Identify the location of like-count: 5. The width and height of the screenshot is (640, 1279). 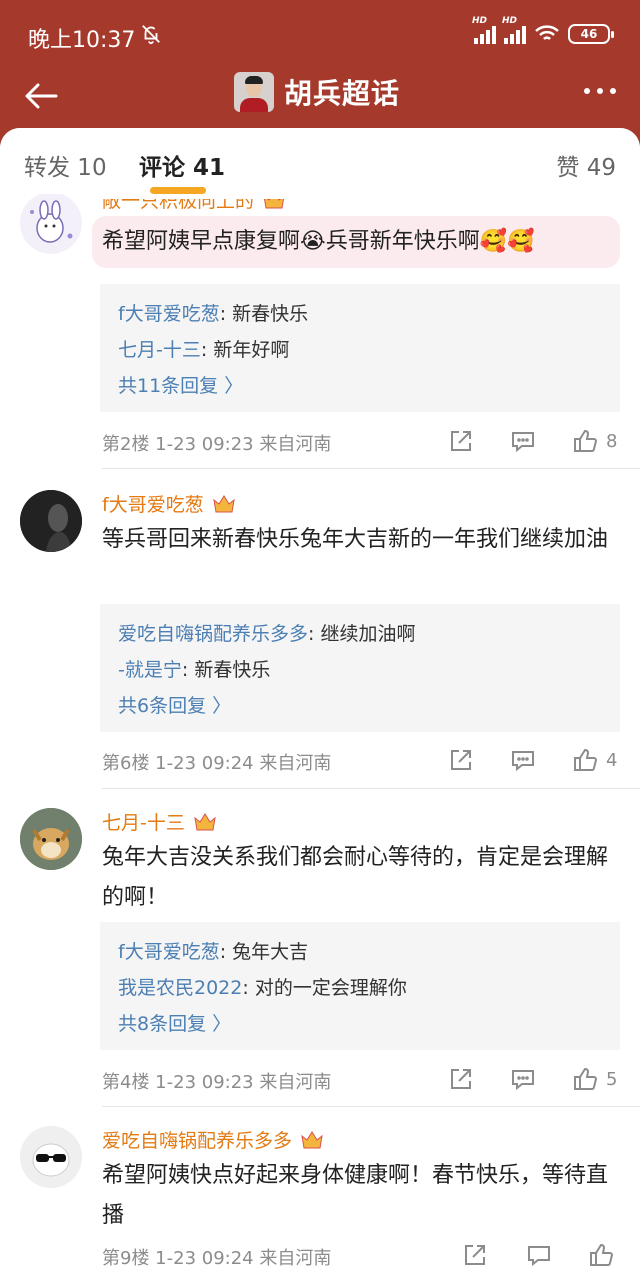
(612, 1079).